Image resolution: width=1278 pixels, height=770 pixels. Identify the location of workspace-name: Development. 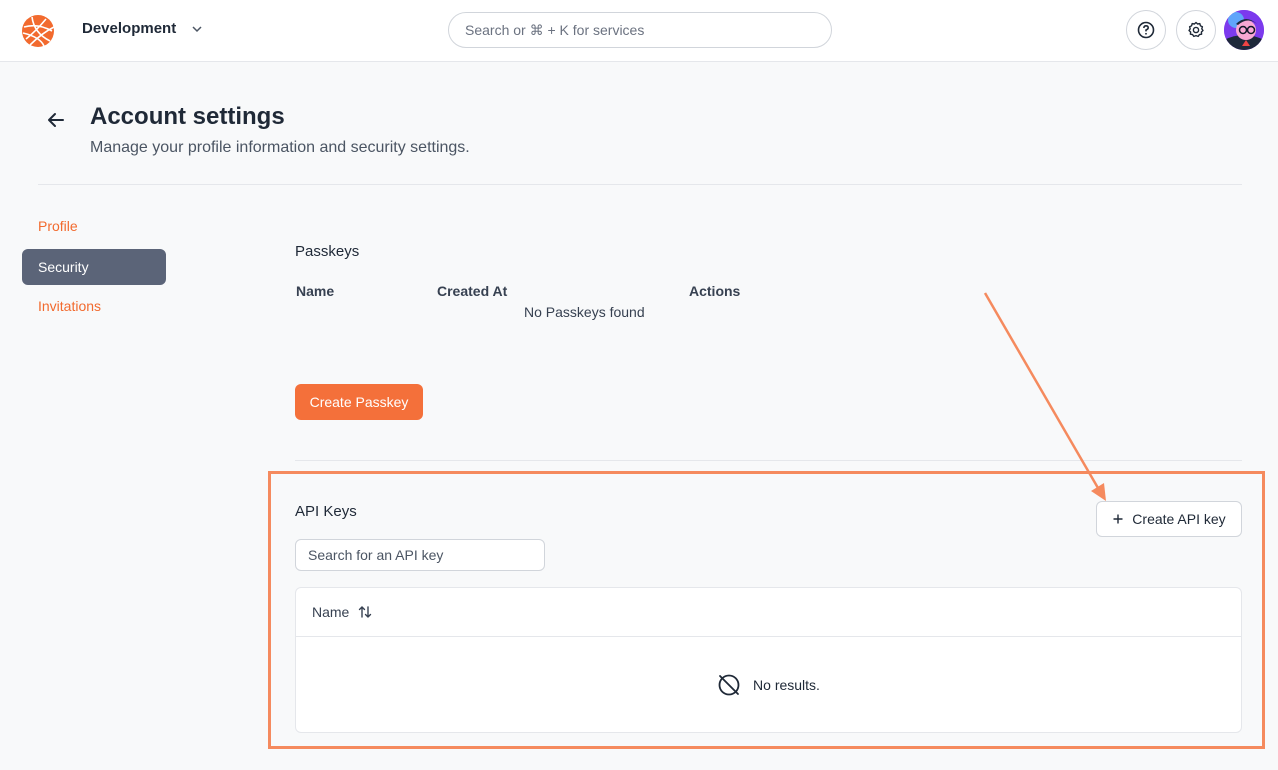
(129, 28).